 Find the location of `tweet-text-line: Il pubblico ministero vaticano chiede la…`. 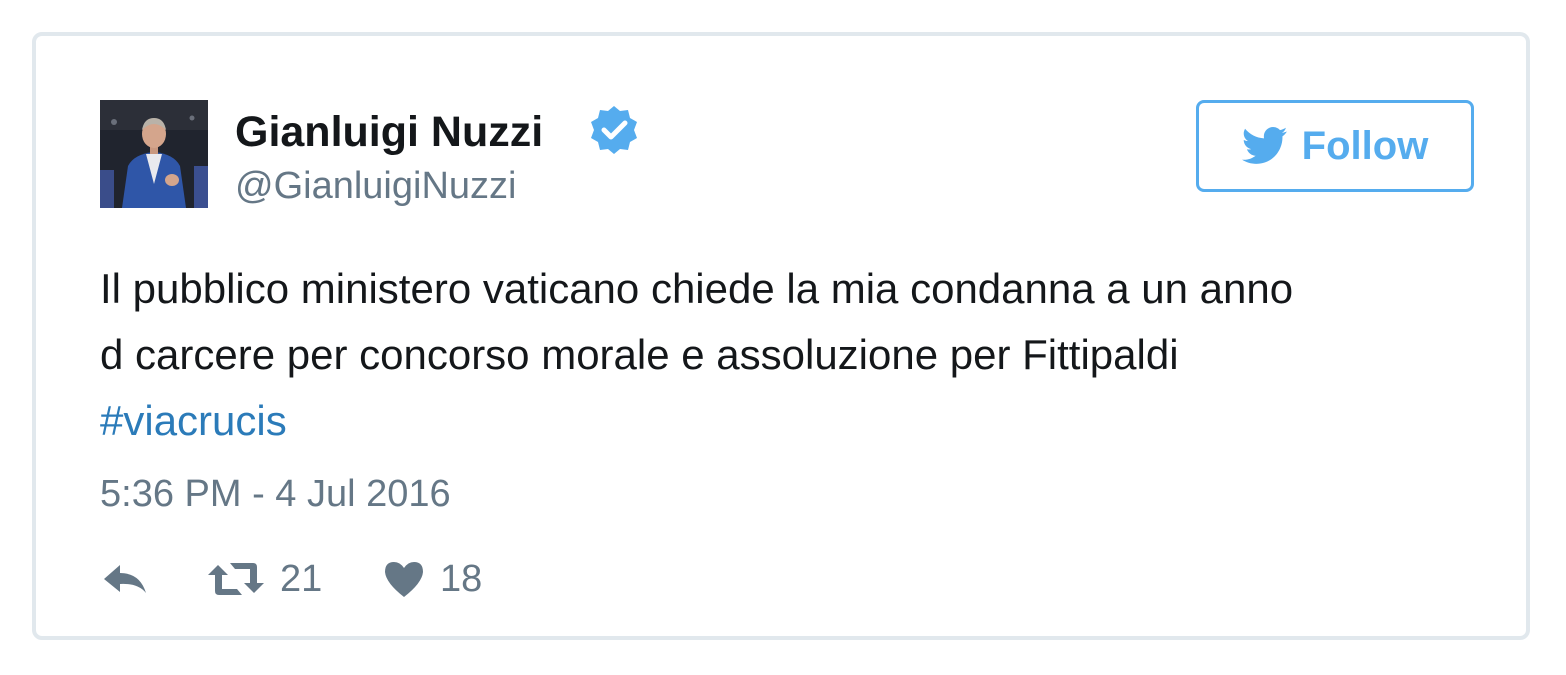

tweet-text-line: Il pubblico ministero vaticano chiede la… is located at coordinates (697, 288).